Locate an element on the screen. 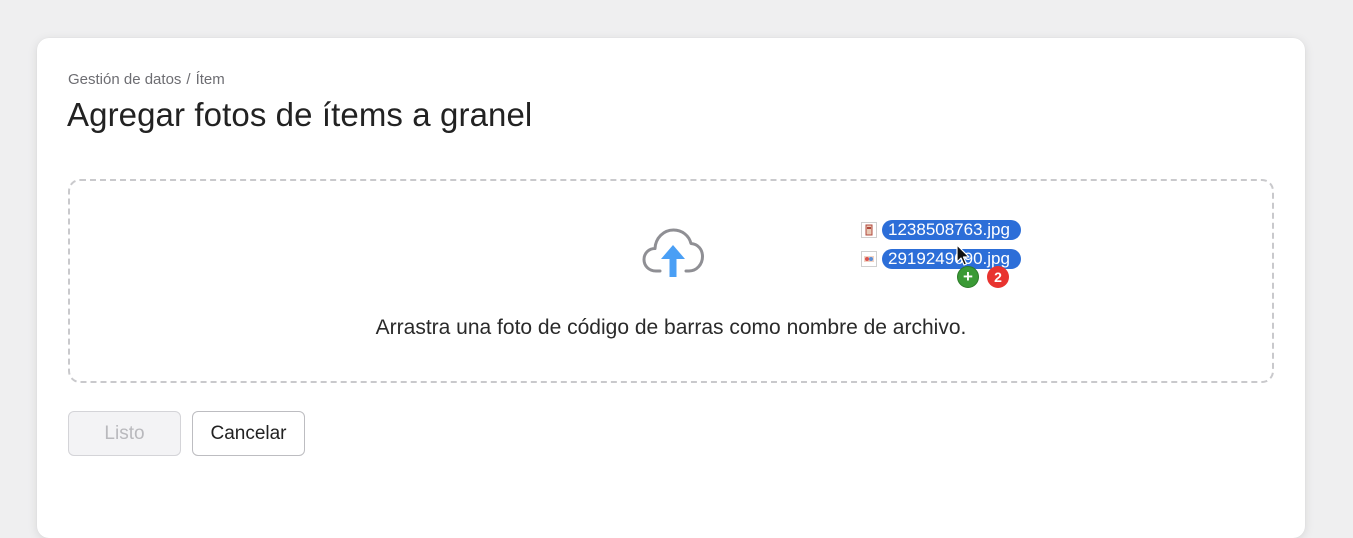 The height and width of the screenshot is (538, 1353). cancel-button: Cancelar is located at coordinates (248, 433).